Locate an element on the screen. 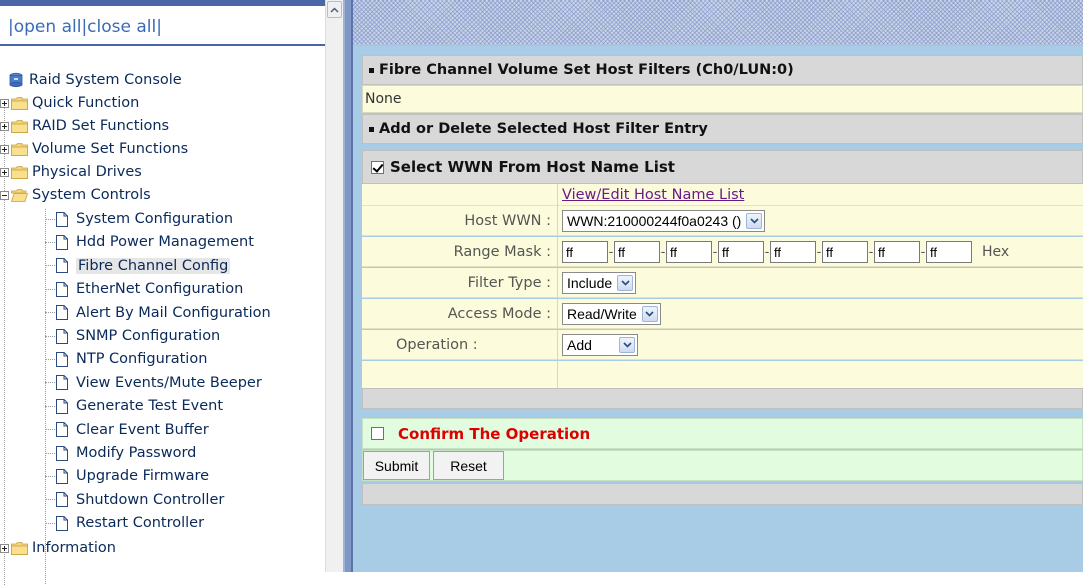 Image resolution: width=1083 pixels, height=585 pixels. open-all-link: open all is located at coordinates (48, 27).